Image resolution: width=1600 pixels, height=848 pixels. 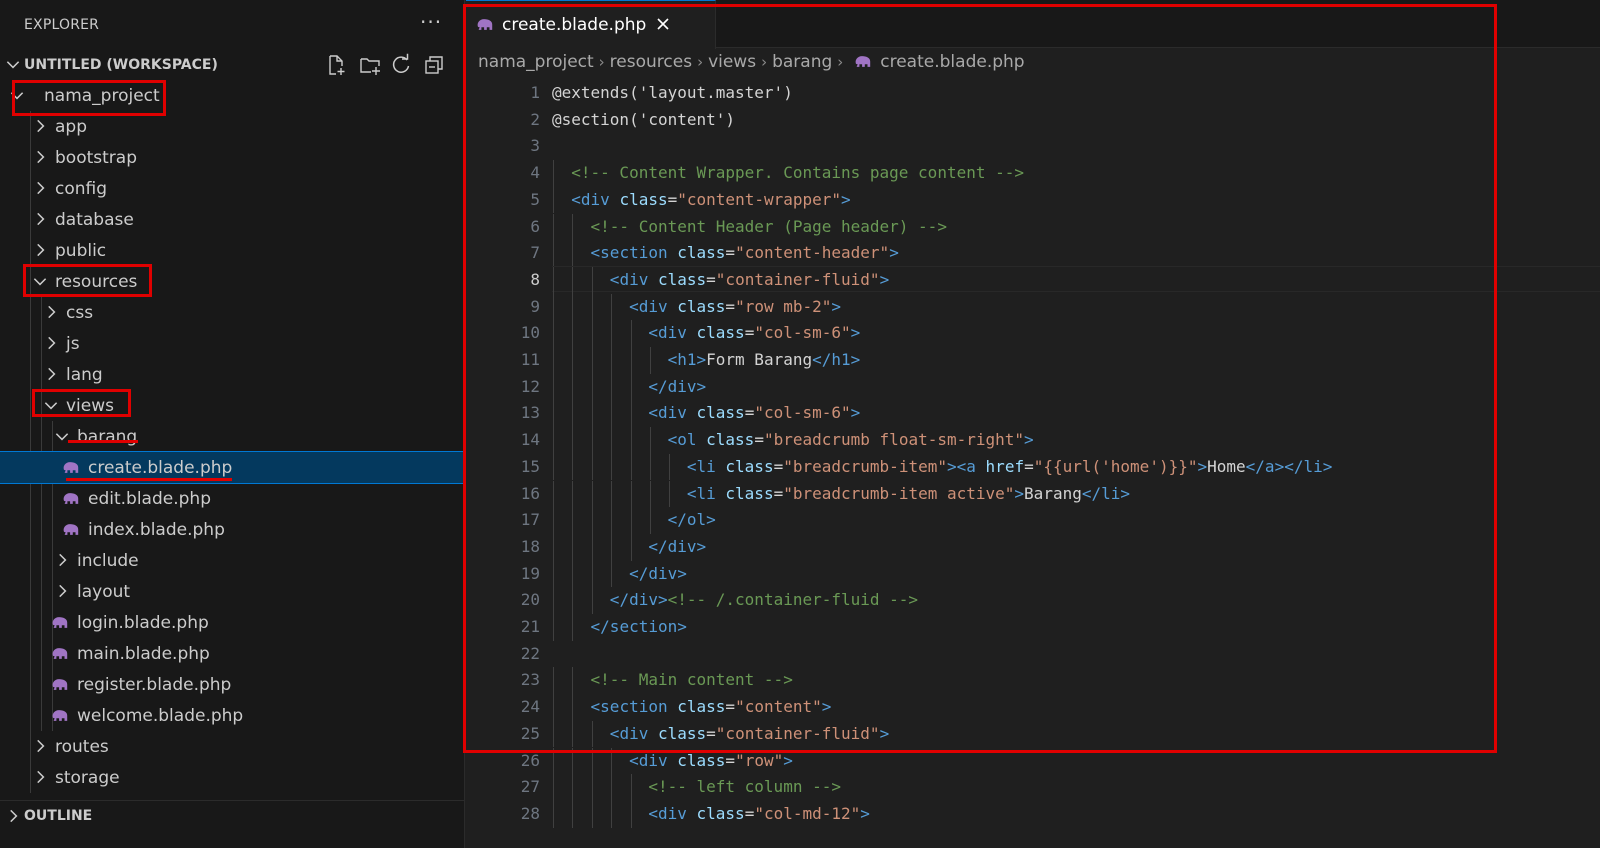 What do you see at coordinates (696, 786) in the screenshot?
I see `code-line: <!-- left column -->` at bounding box center [696, 786].